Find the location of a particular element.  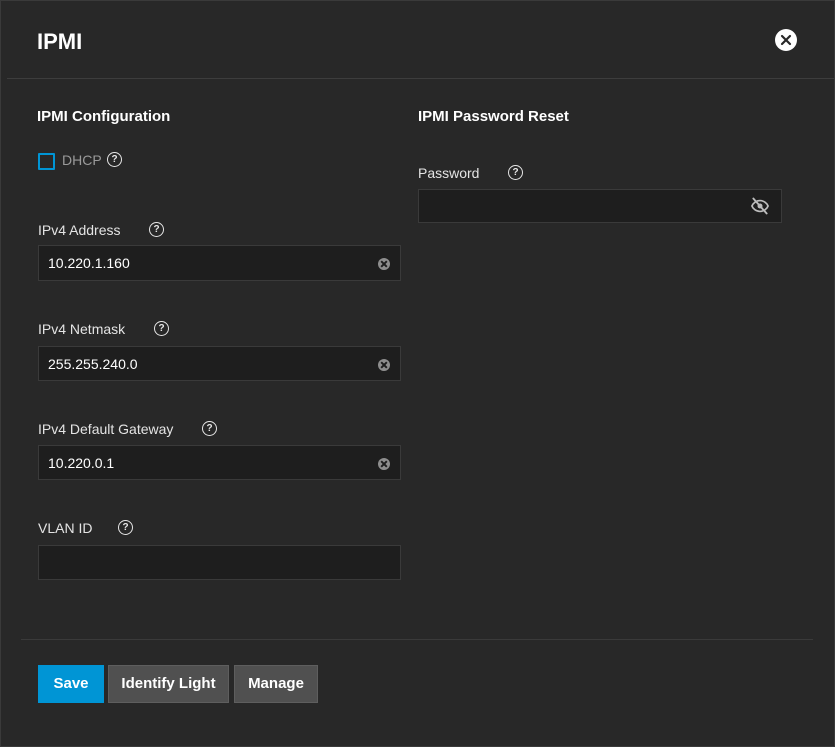

ipv4-address-field is located at coordinates (219, 263).